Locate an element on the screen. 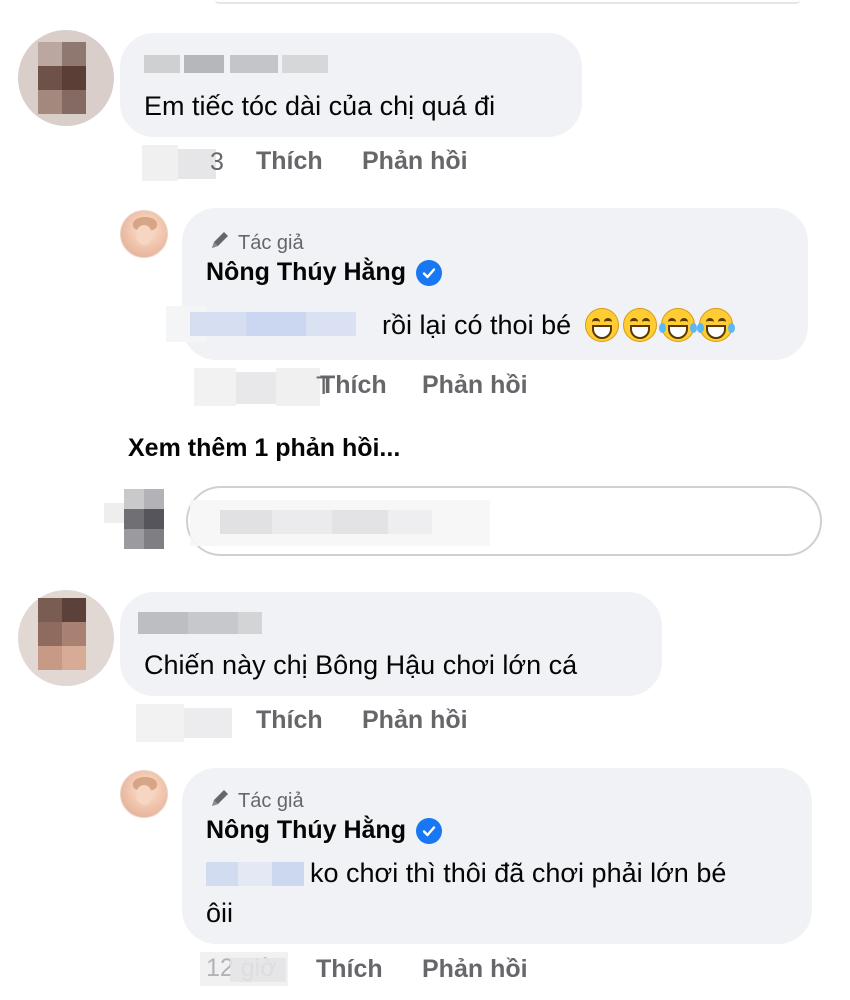 The height and width of the screenshot is (1000, 850). comment-time-blurred is located at coordinates (184, 723).